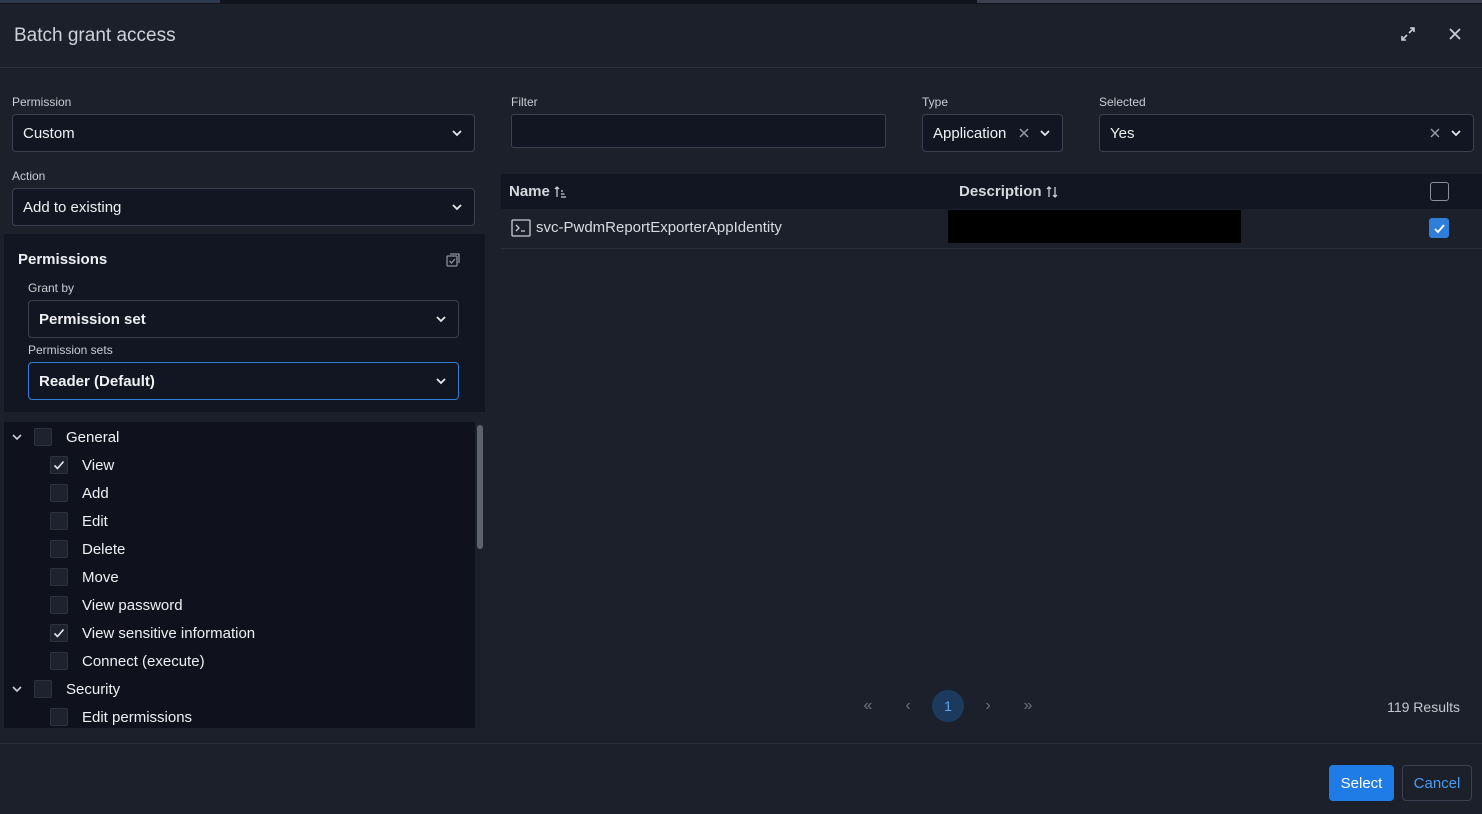  I want to click on results-count: 119 Results, so click(1423, 707).